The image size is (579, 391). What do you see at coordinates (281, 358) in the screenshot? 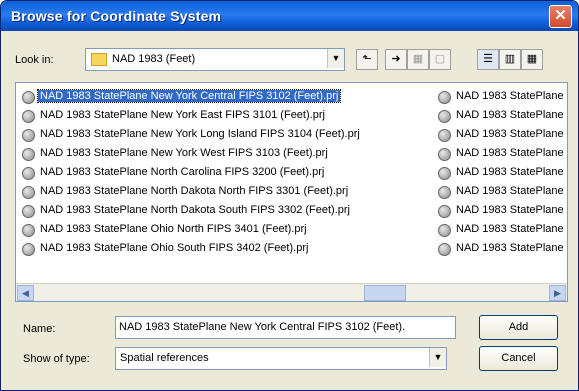
I see `type-dropdown: Spatial references ▼` at bounding box center [281, 358].